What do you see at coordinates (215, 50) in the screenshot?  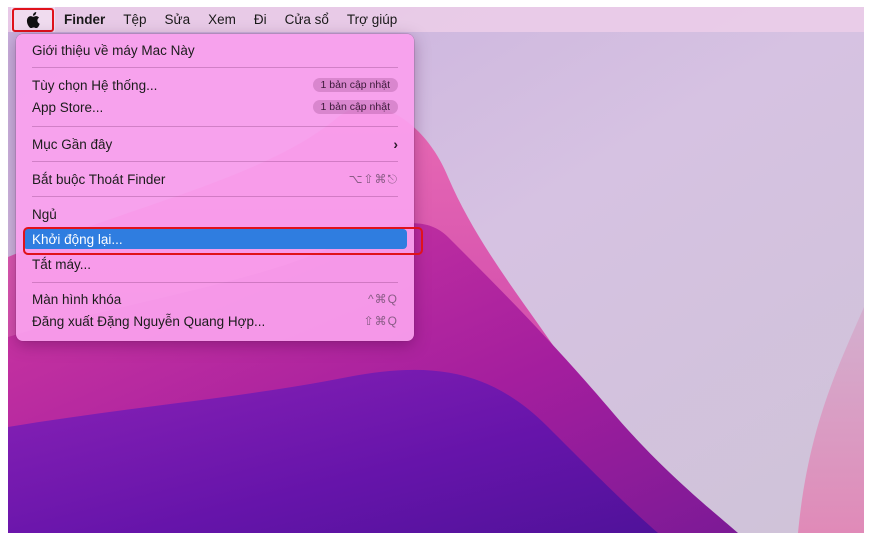 I see `menu-item-about: Giới thiệu về máy Mac Này` at bounding box center [215, 50].